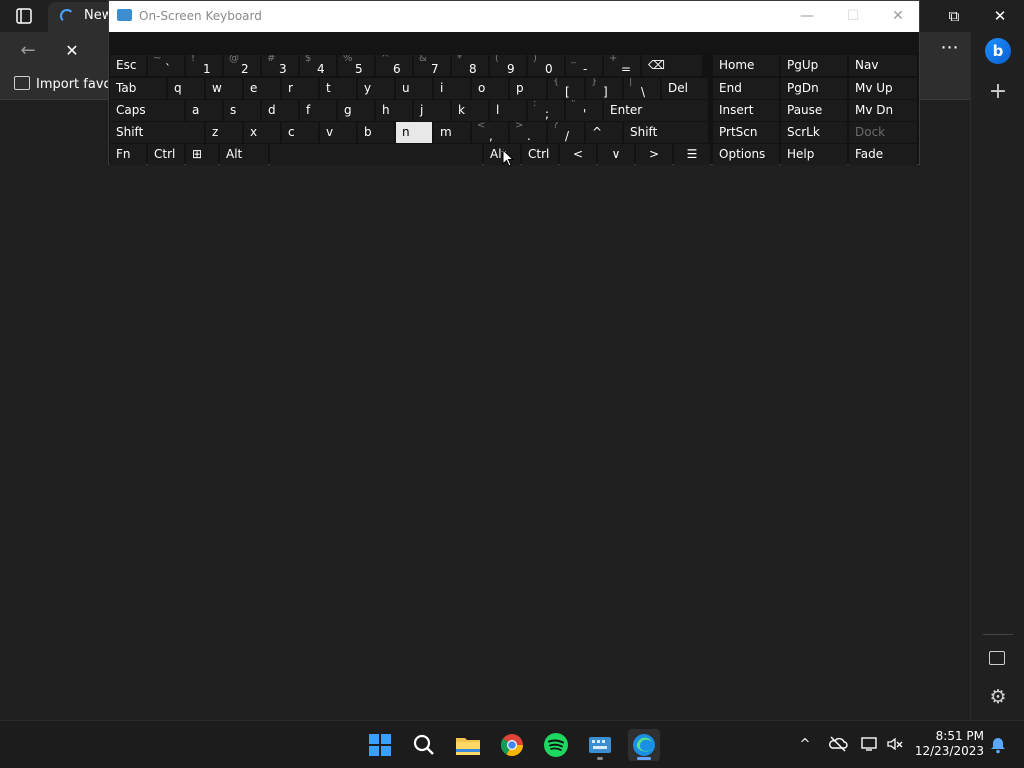 This screenshot has height=768, width=1024. I want to click on key-v: v, so click(338, 132).